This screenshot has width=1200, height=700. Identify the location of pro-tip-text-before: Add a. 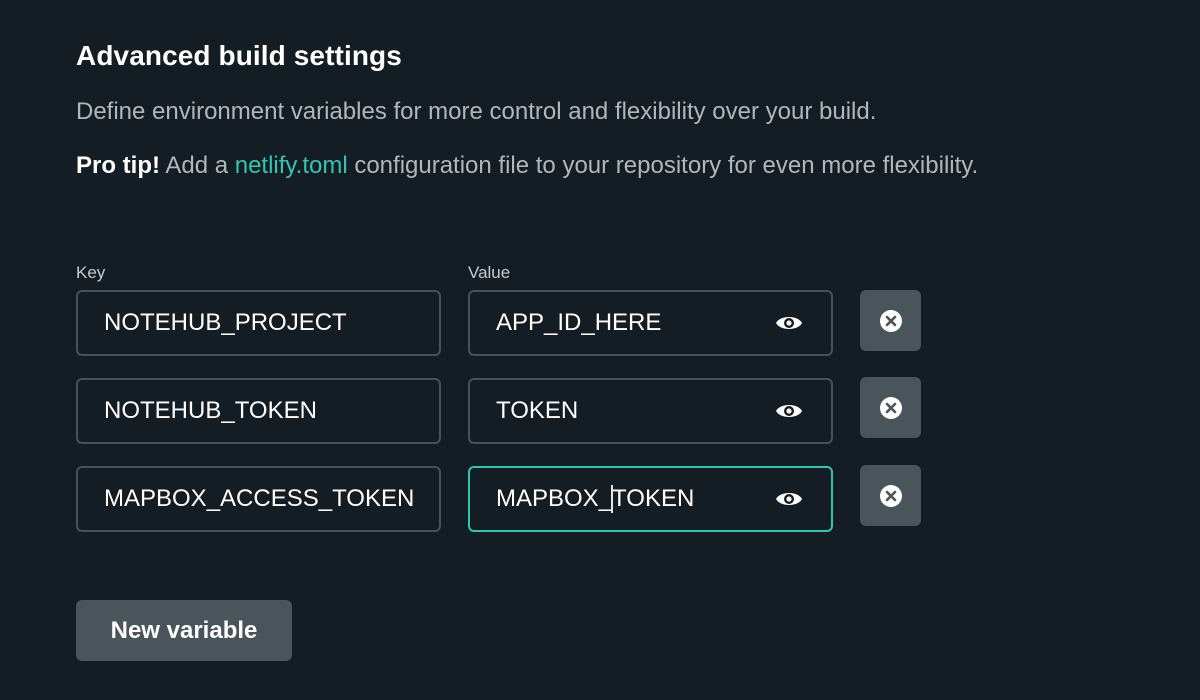
(197, 165).